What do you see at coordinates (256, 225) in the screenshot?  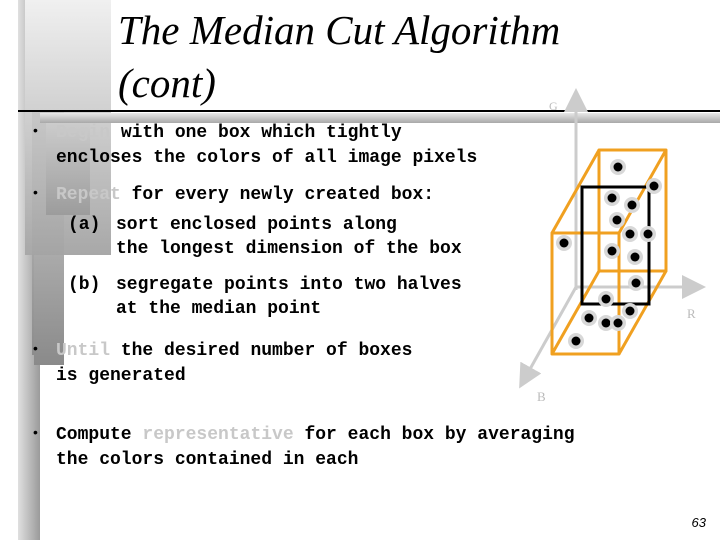 I see `sub-item-line: sort enclosed points along` at bounding box center [256, 225].